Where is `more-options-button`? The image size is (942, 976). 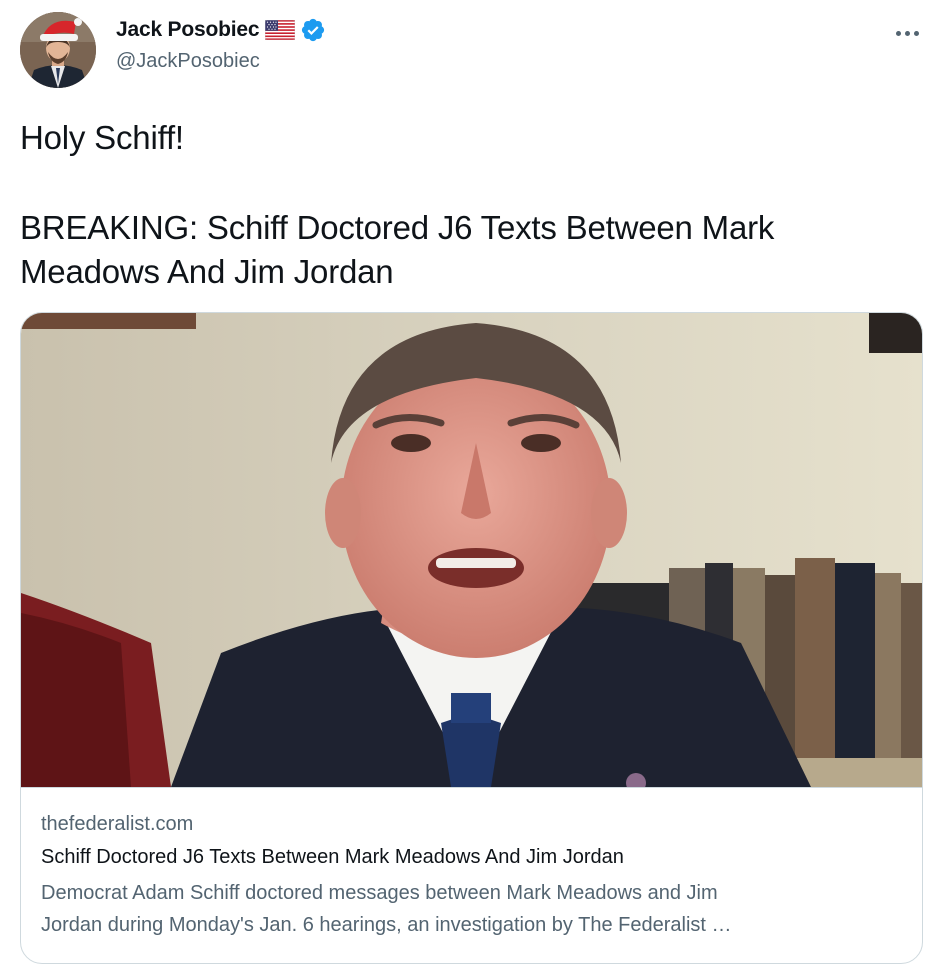
more-options-button is located at coordinates (907, 33).